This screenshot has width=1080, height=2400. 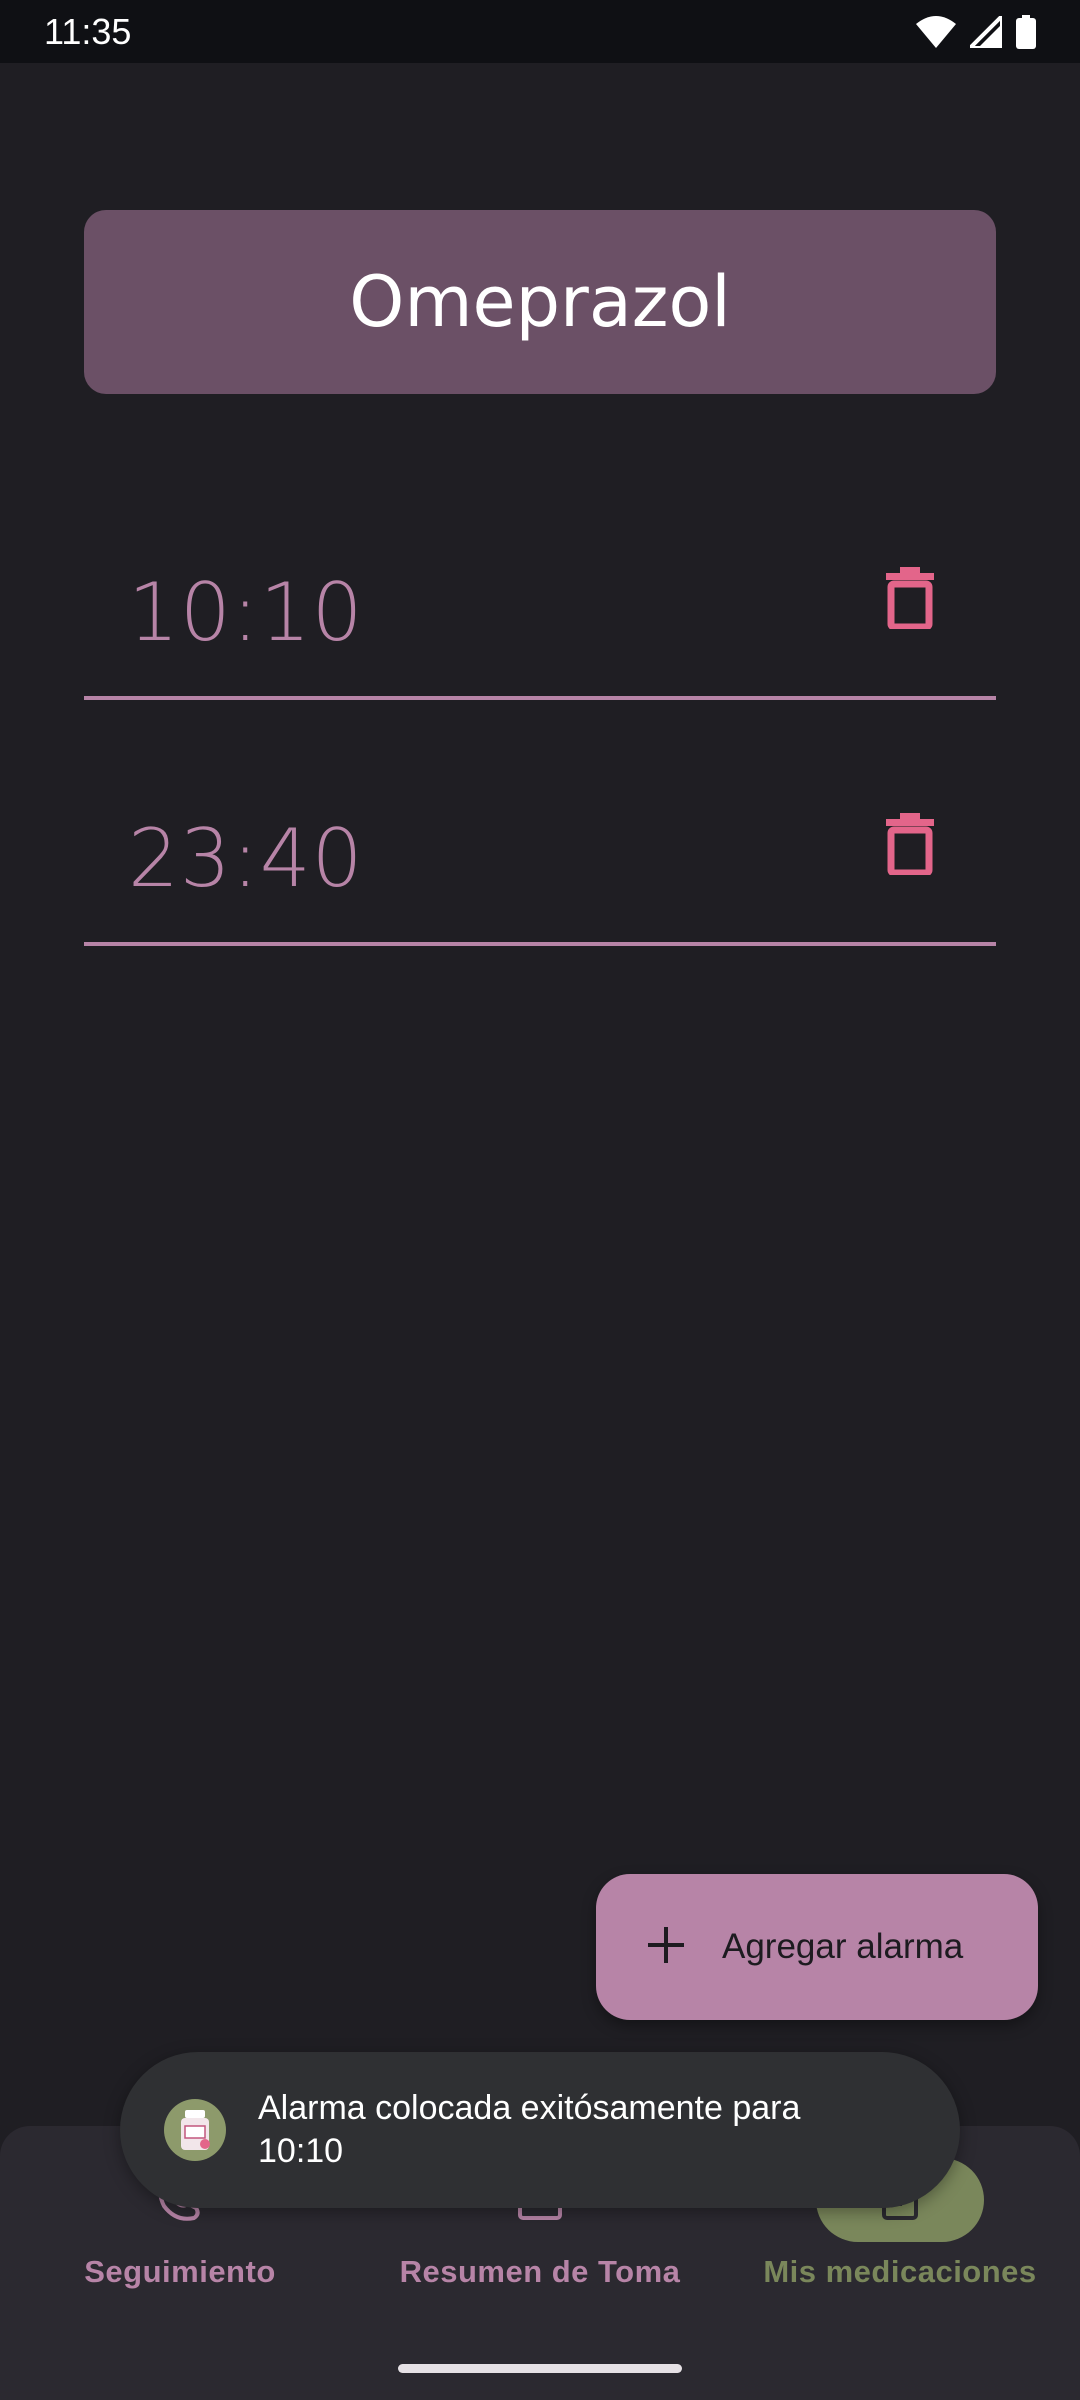 What do you see at coordinates (88, 31) in the screenshot?
I see `status-time: 11:35` at bounding box center [88, 31].